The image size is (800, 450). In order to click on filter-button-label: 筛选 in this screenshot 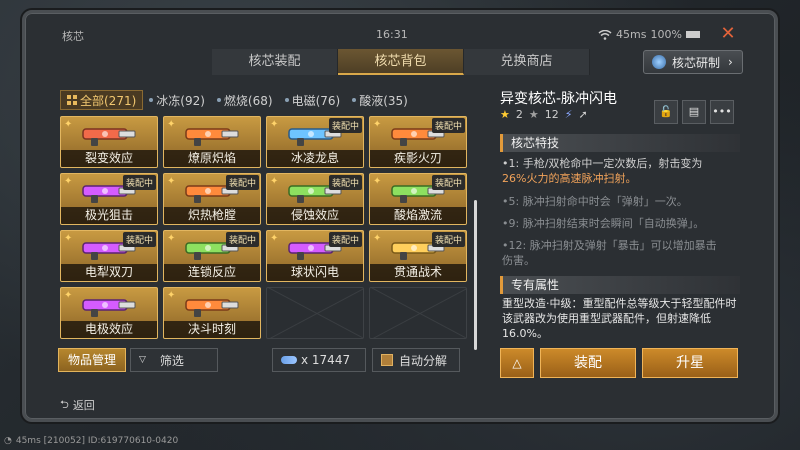, I will do `click(171, 360)`.